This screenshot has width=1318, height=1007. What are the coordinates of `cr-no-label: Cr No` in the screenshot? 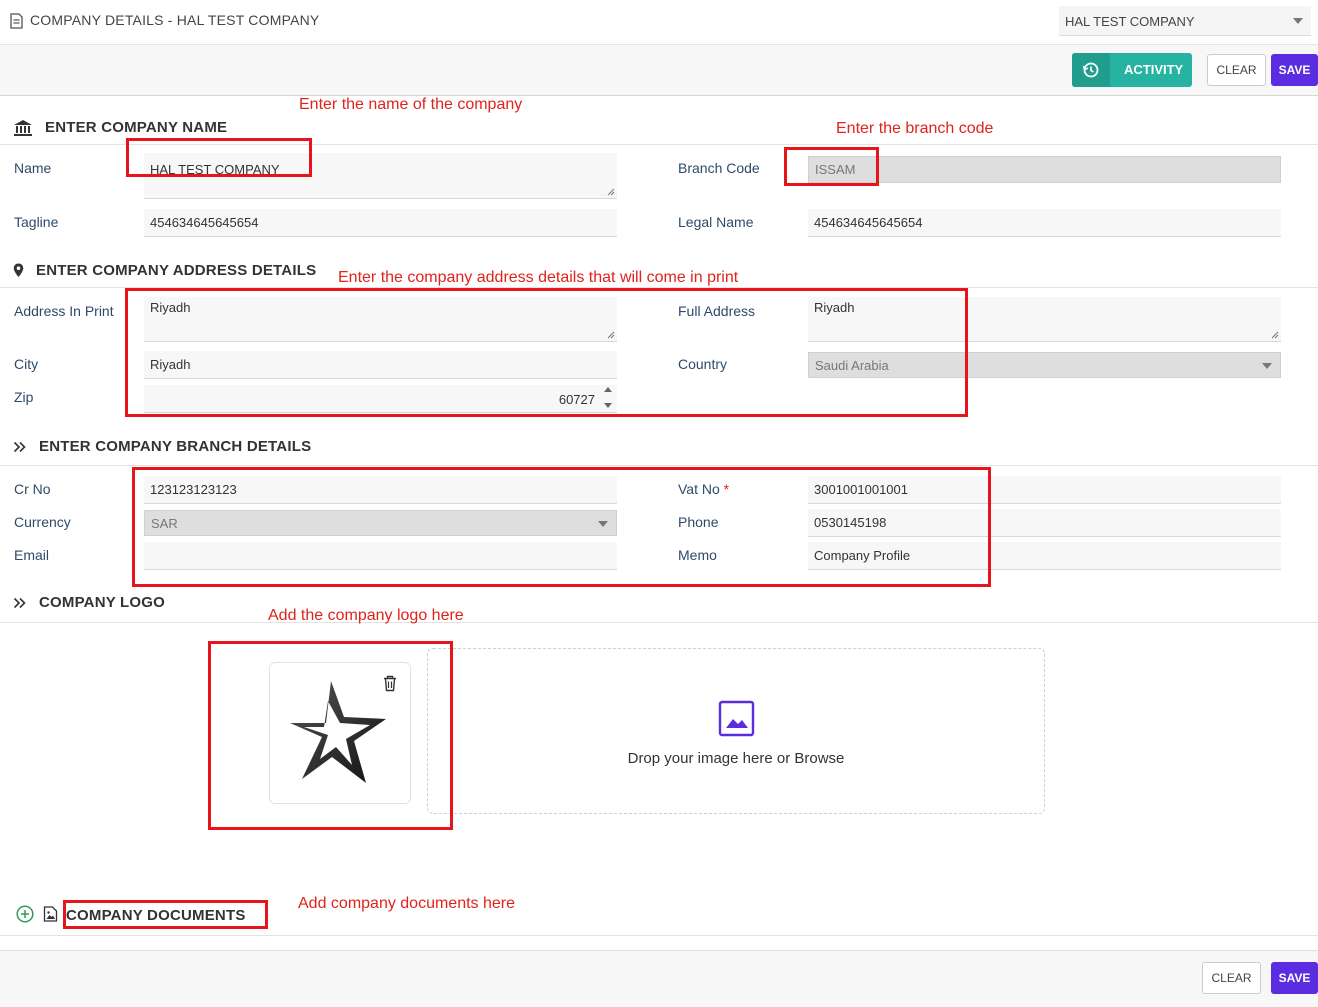 It's located at (32, 489).